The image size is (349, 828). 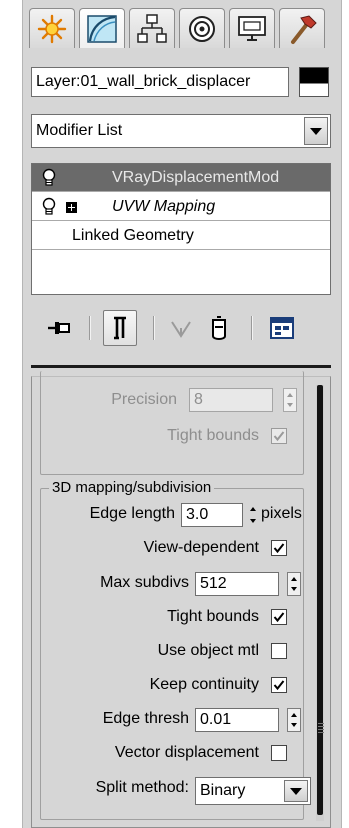 I want to click on precision-spinner, so click(x=290, y=400).